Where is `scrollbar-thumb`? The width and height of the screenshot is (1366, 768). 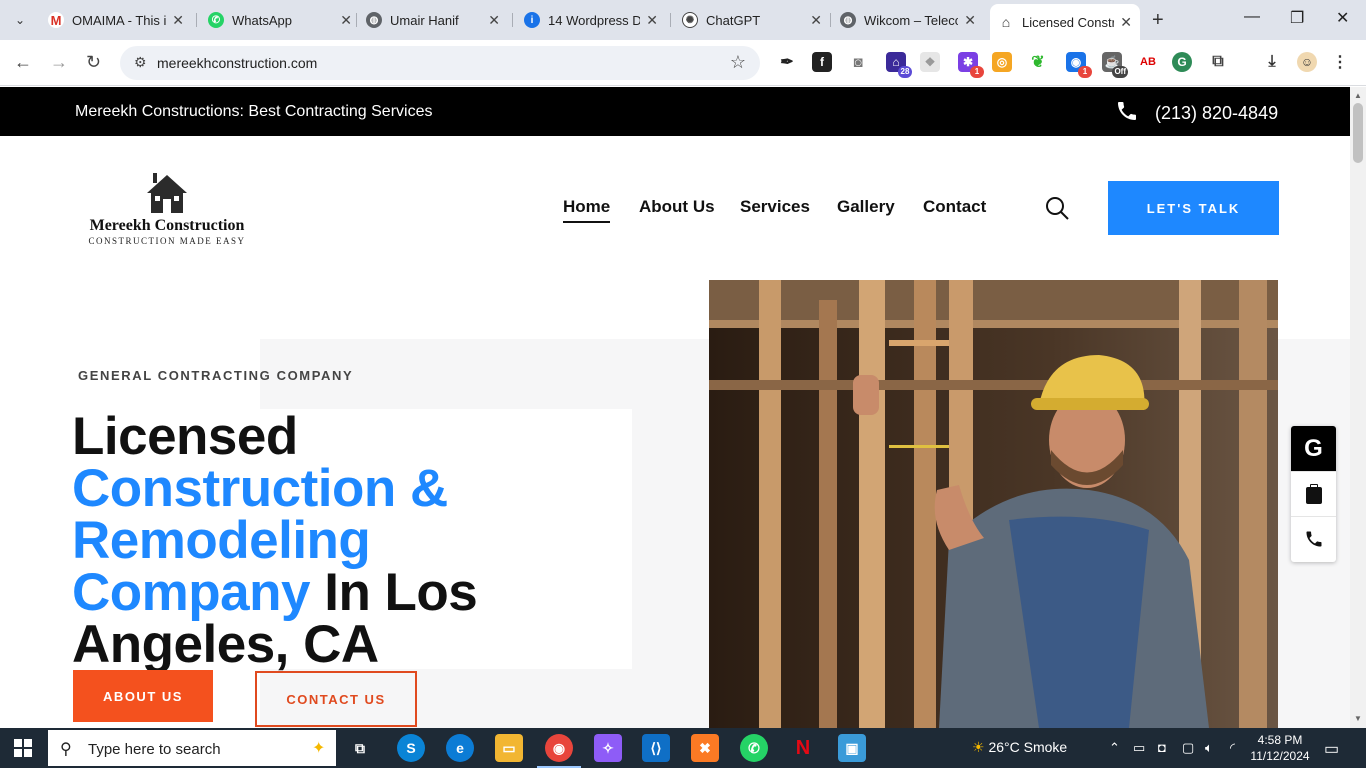 scrollbar-thumb is located at coordinates (1358, 133).